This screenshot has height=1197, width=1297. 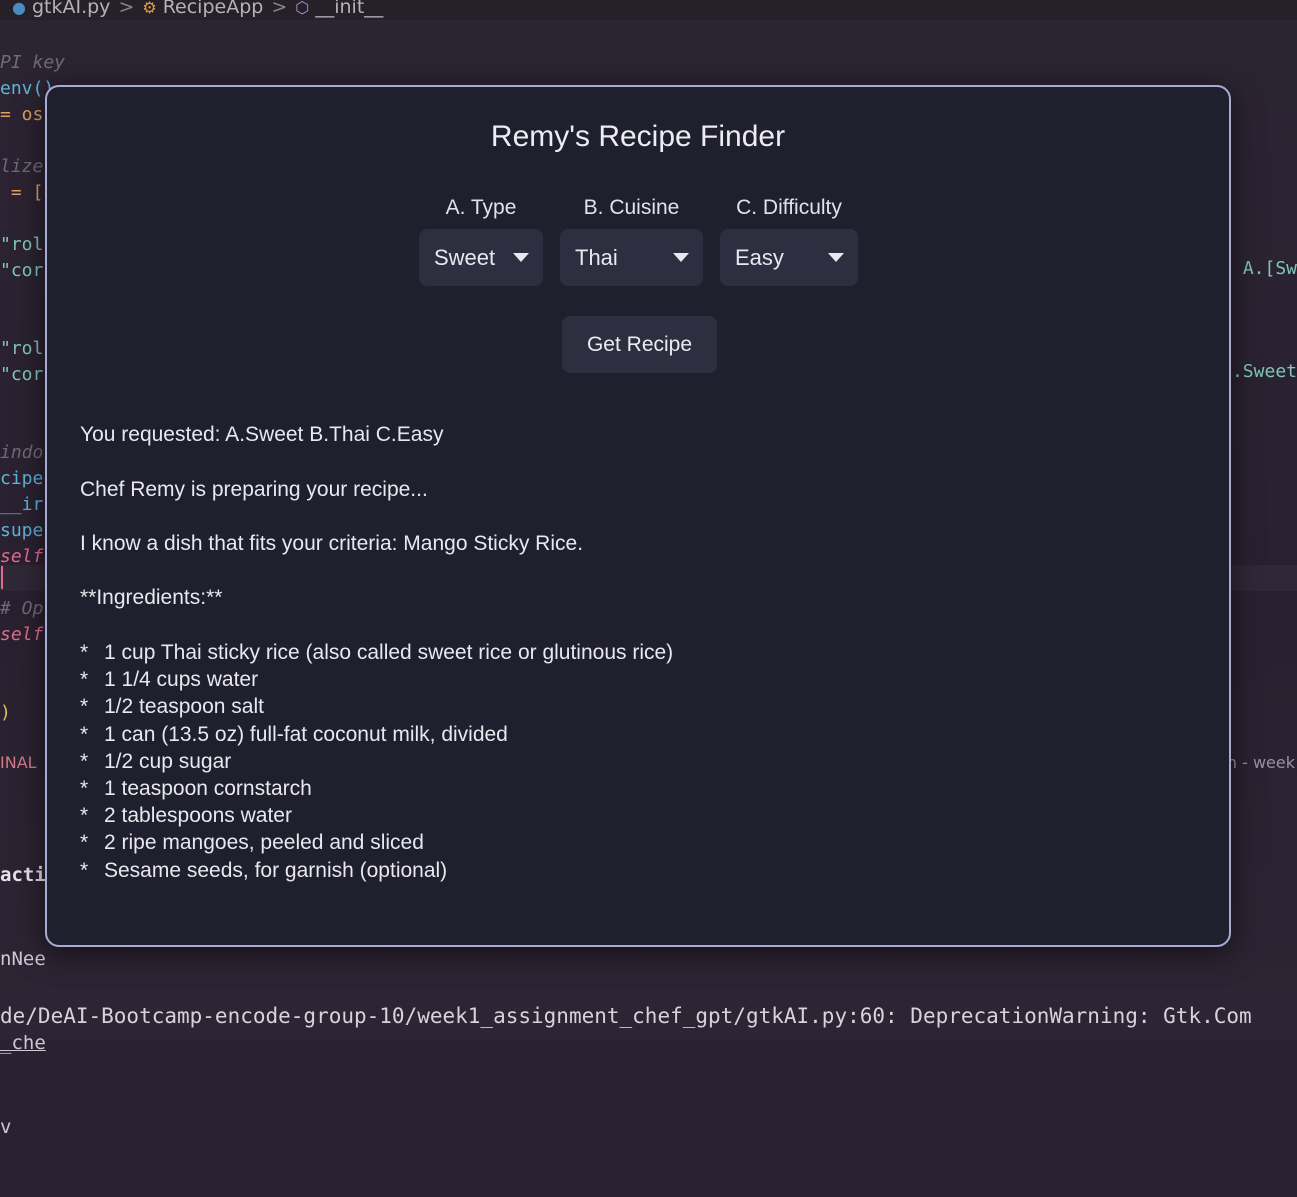 I want to click on type-field: A. Type Sweet, so click(x=481, y=239).